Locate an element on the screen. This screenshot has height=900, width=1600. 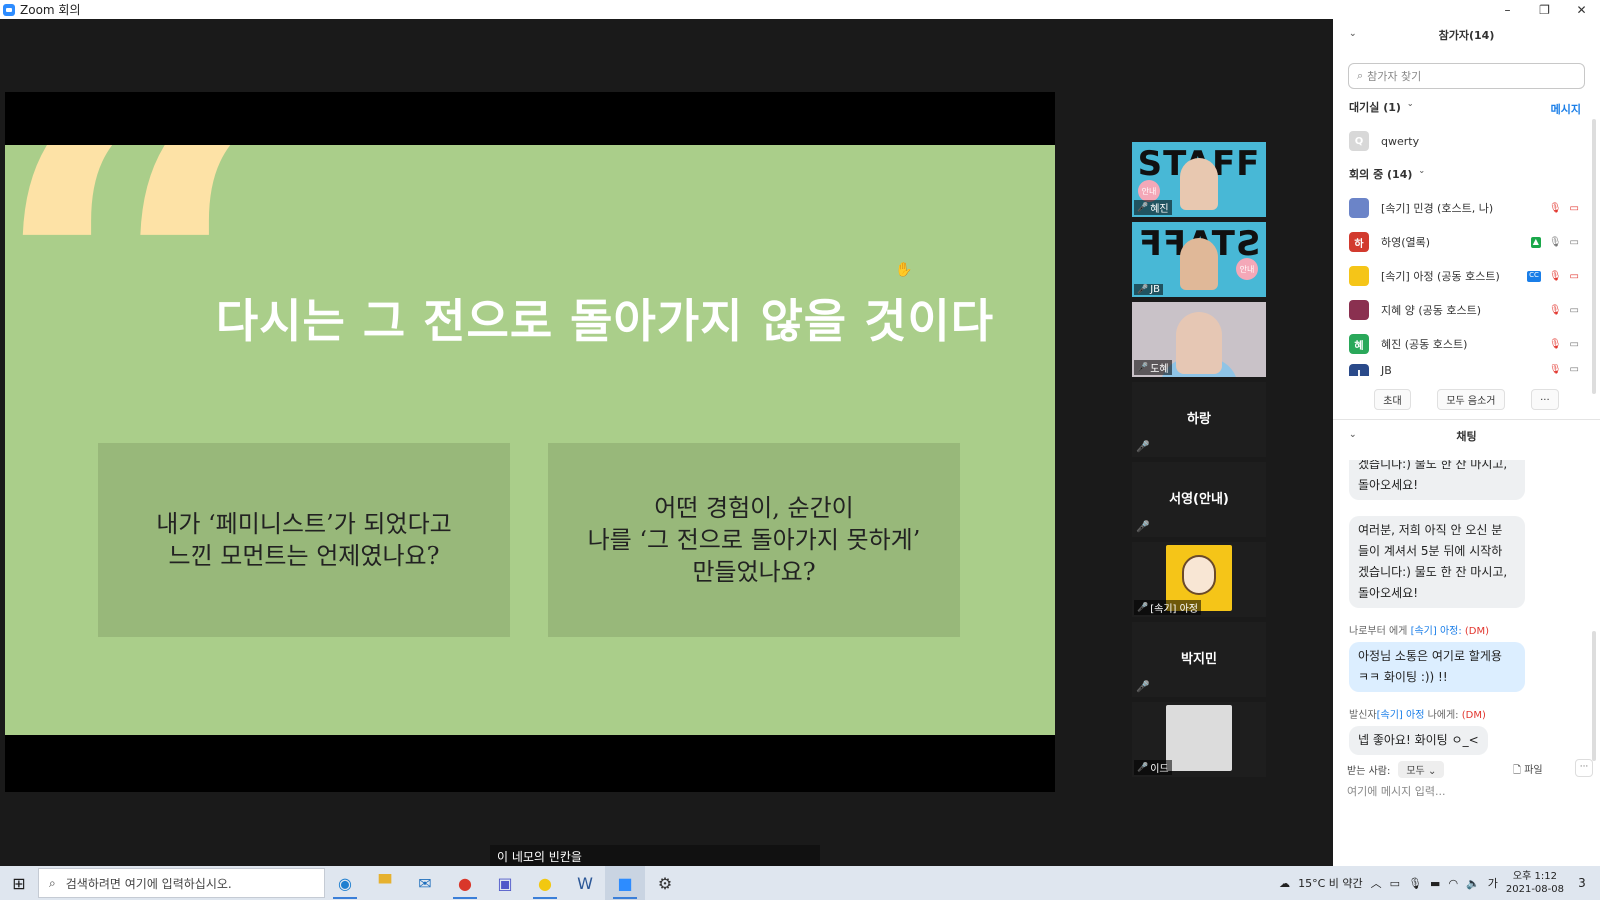
participant-search-input: ⌕ 참가자 찾기 is located at coordinates (1466, 76).